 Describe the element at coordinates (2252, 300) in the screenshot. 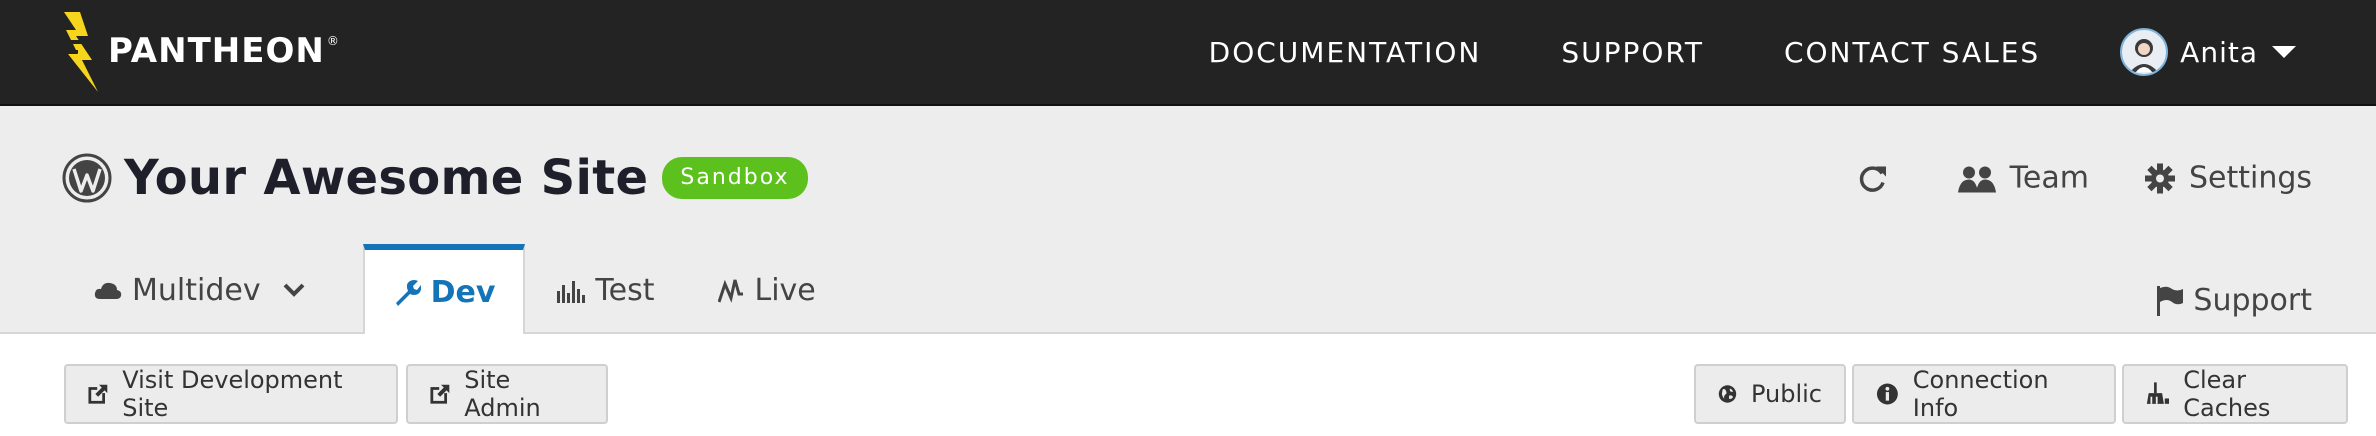

I see `support-label: Support` at that location.